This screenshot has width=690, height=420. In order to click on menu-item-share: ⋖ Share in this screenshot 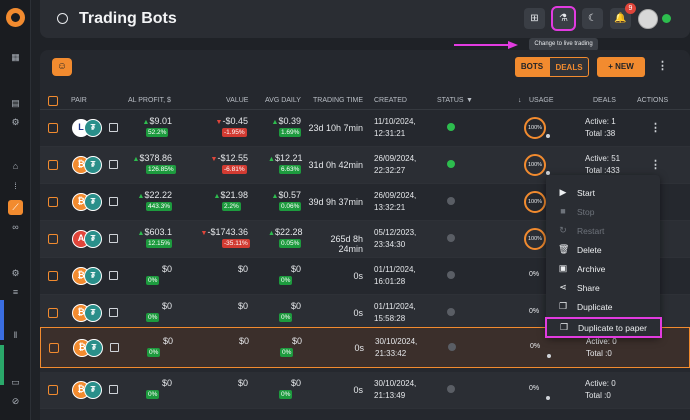, I will do `click(603, 287)`.